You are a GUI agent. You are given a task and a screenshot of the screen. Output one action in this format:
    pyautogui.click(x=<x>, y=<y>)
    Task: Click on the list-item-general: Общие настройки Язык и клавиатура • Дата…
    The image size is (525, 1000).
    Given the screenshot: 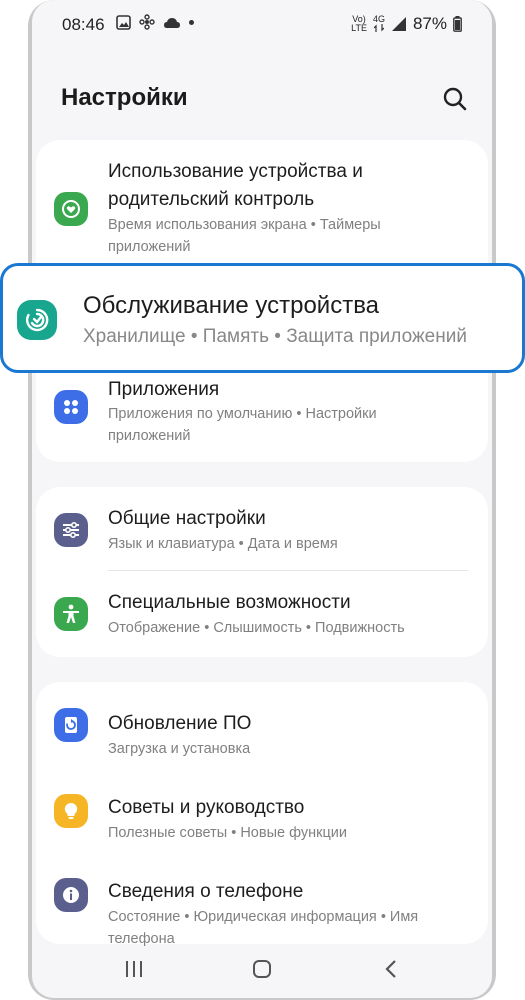 What is the action you would take?
    pyautogui.click(x=262, y=537)
    